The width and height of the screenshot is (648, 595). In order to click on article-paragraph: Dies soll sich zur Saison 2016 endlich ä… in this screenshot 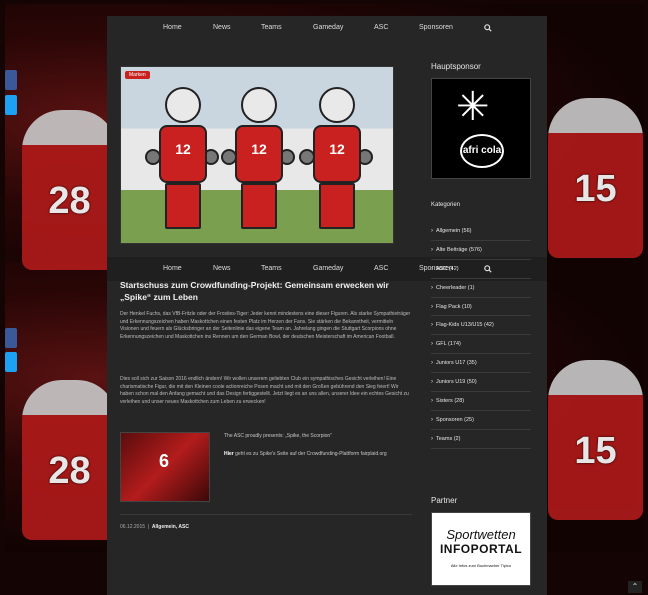, I will do `click(264, 390)`.